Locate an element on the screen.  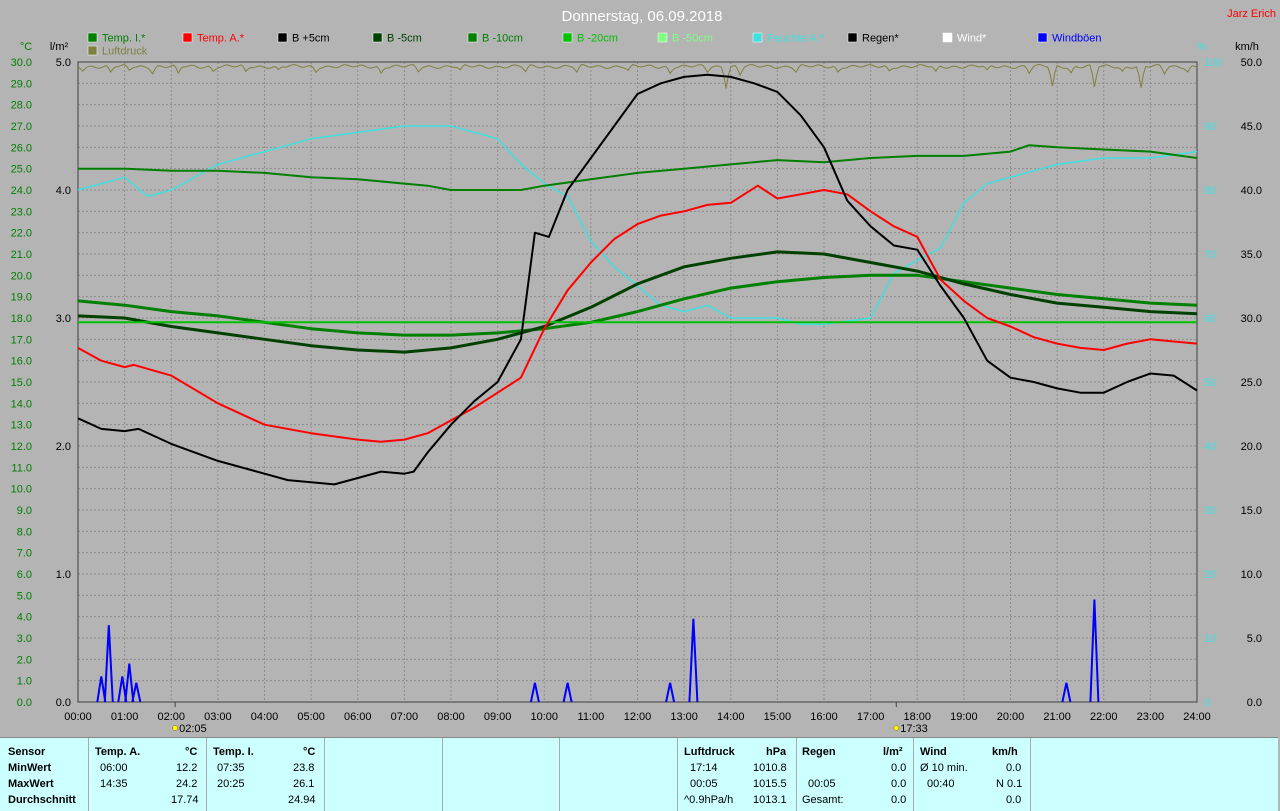
temp-tick-label: 29.0 is located at coordinates (21, 84).